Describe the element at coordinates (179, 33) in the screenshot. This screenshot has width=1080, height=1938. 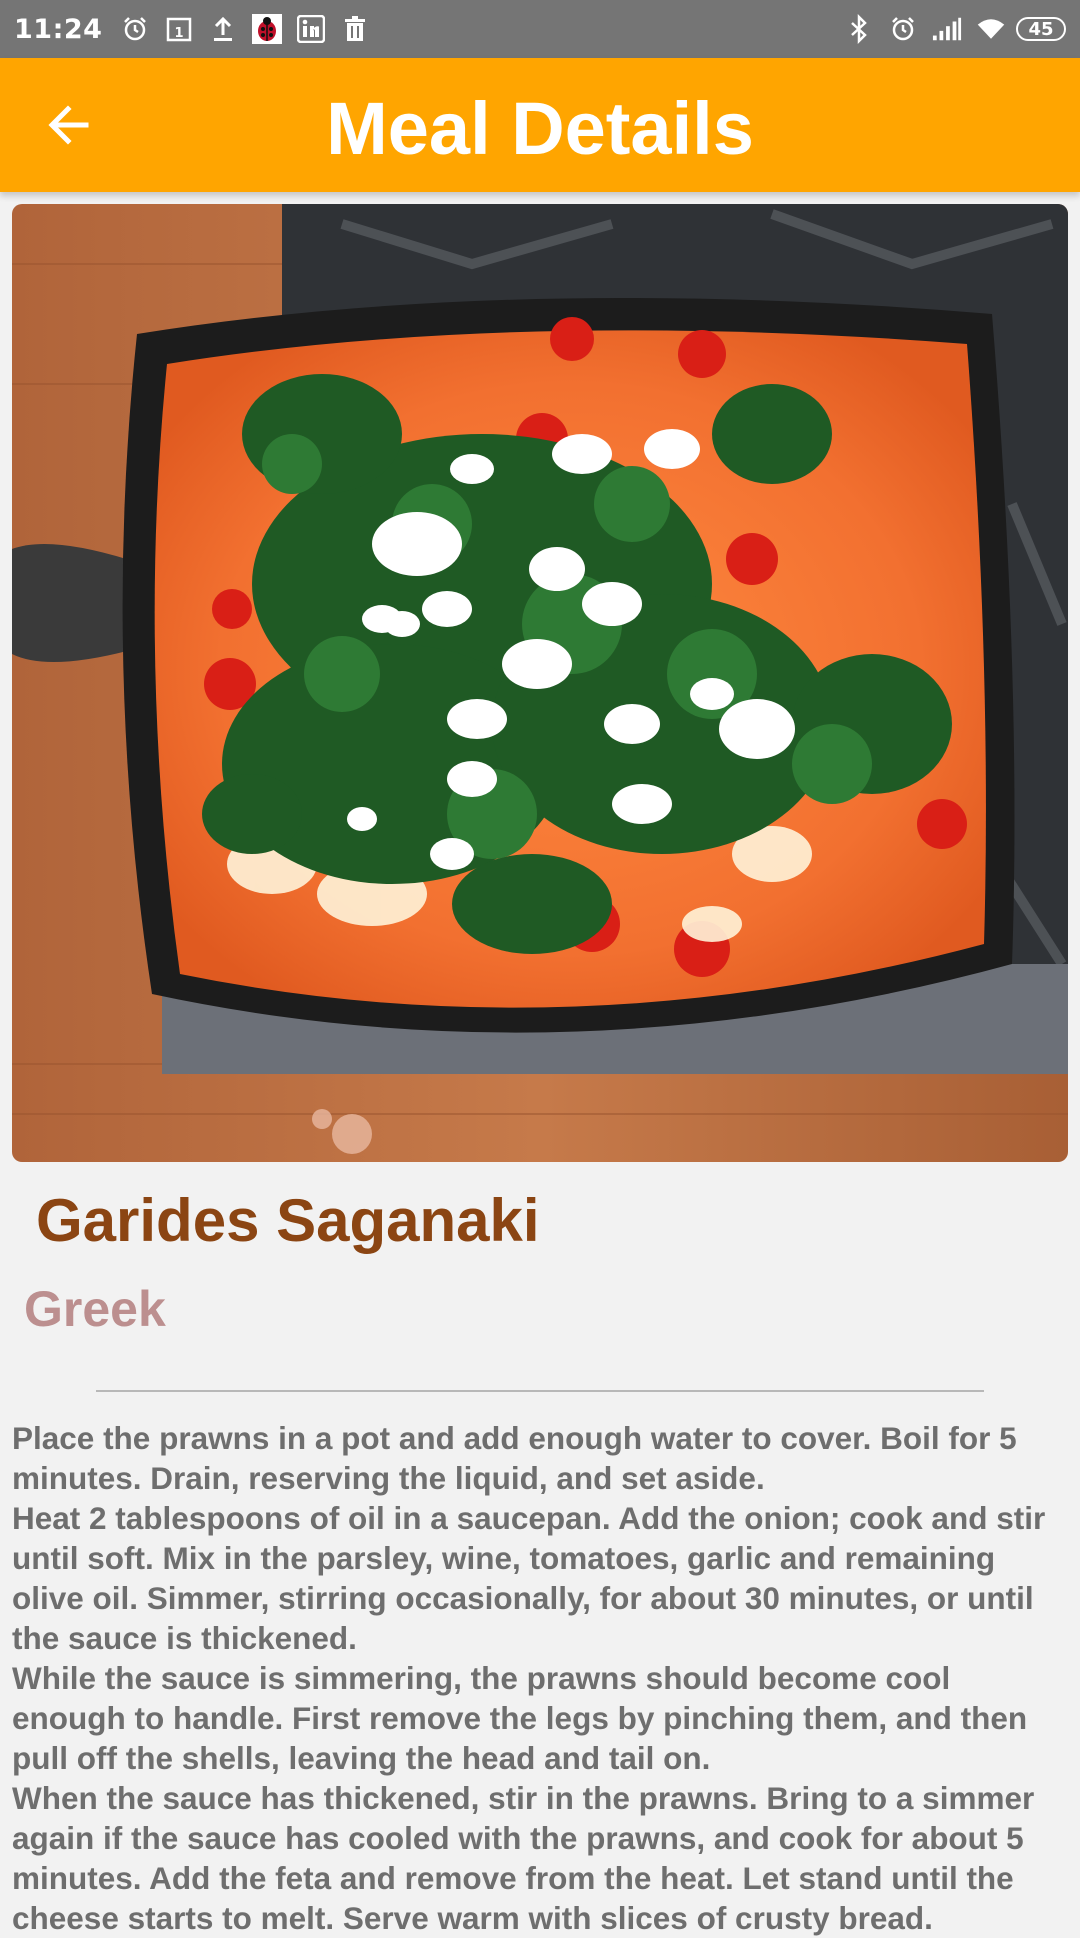
I see `svg-text: 1` at that location.